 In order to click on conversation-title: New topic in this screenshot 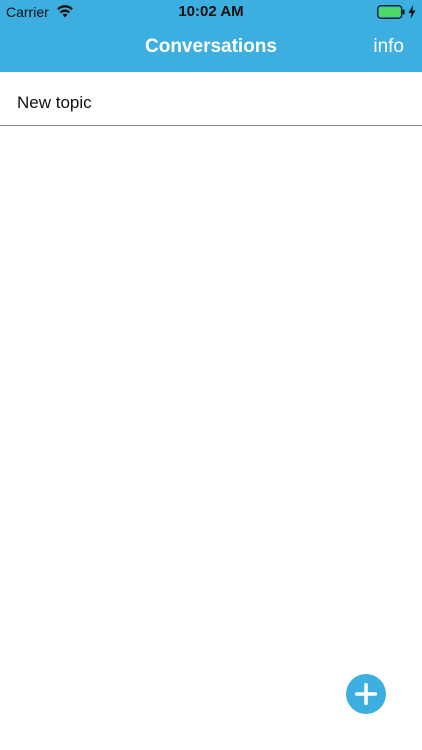, I will do `click(54, 102)`.